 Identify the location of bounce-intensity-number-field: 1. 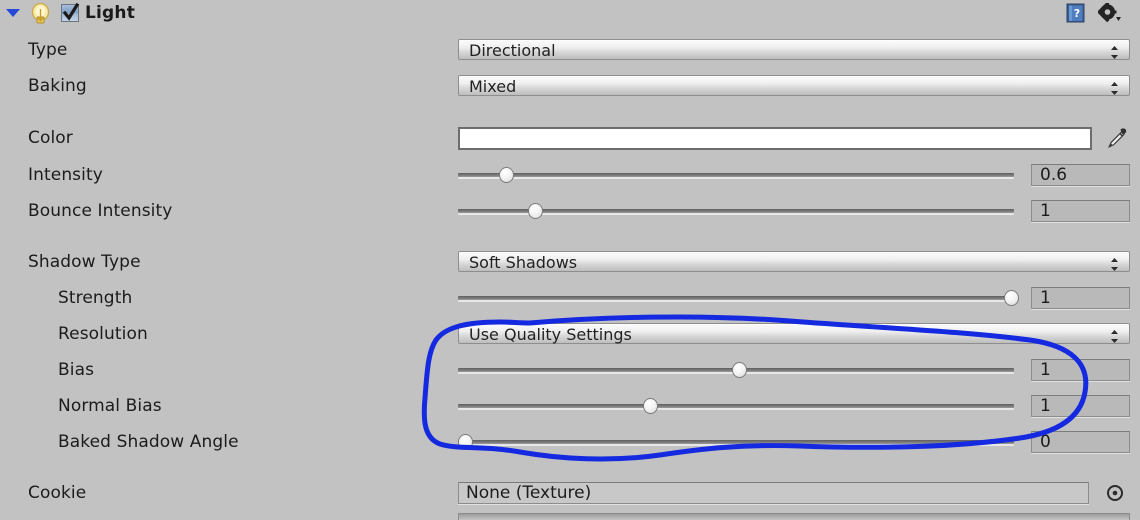
(1080, 211).